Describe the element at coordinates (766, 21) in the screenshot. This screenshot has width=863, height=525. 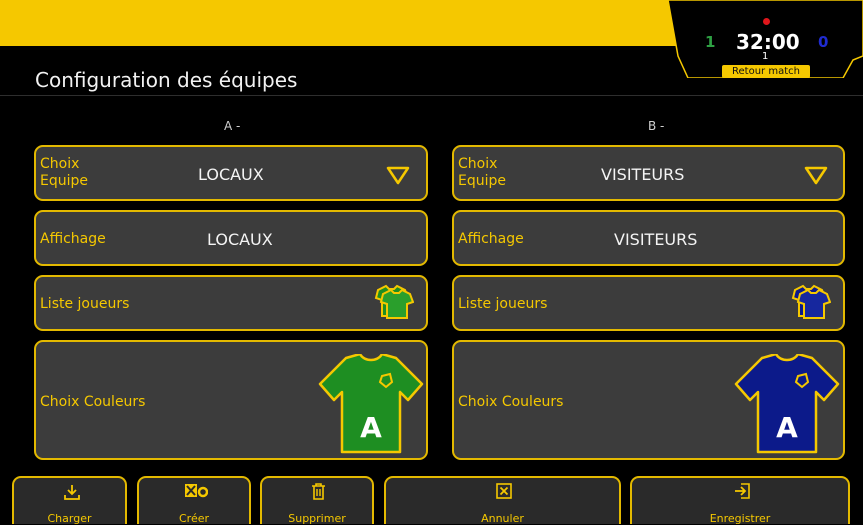
I see `live-indicator` at that location.